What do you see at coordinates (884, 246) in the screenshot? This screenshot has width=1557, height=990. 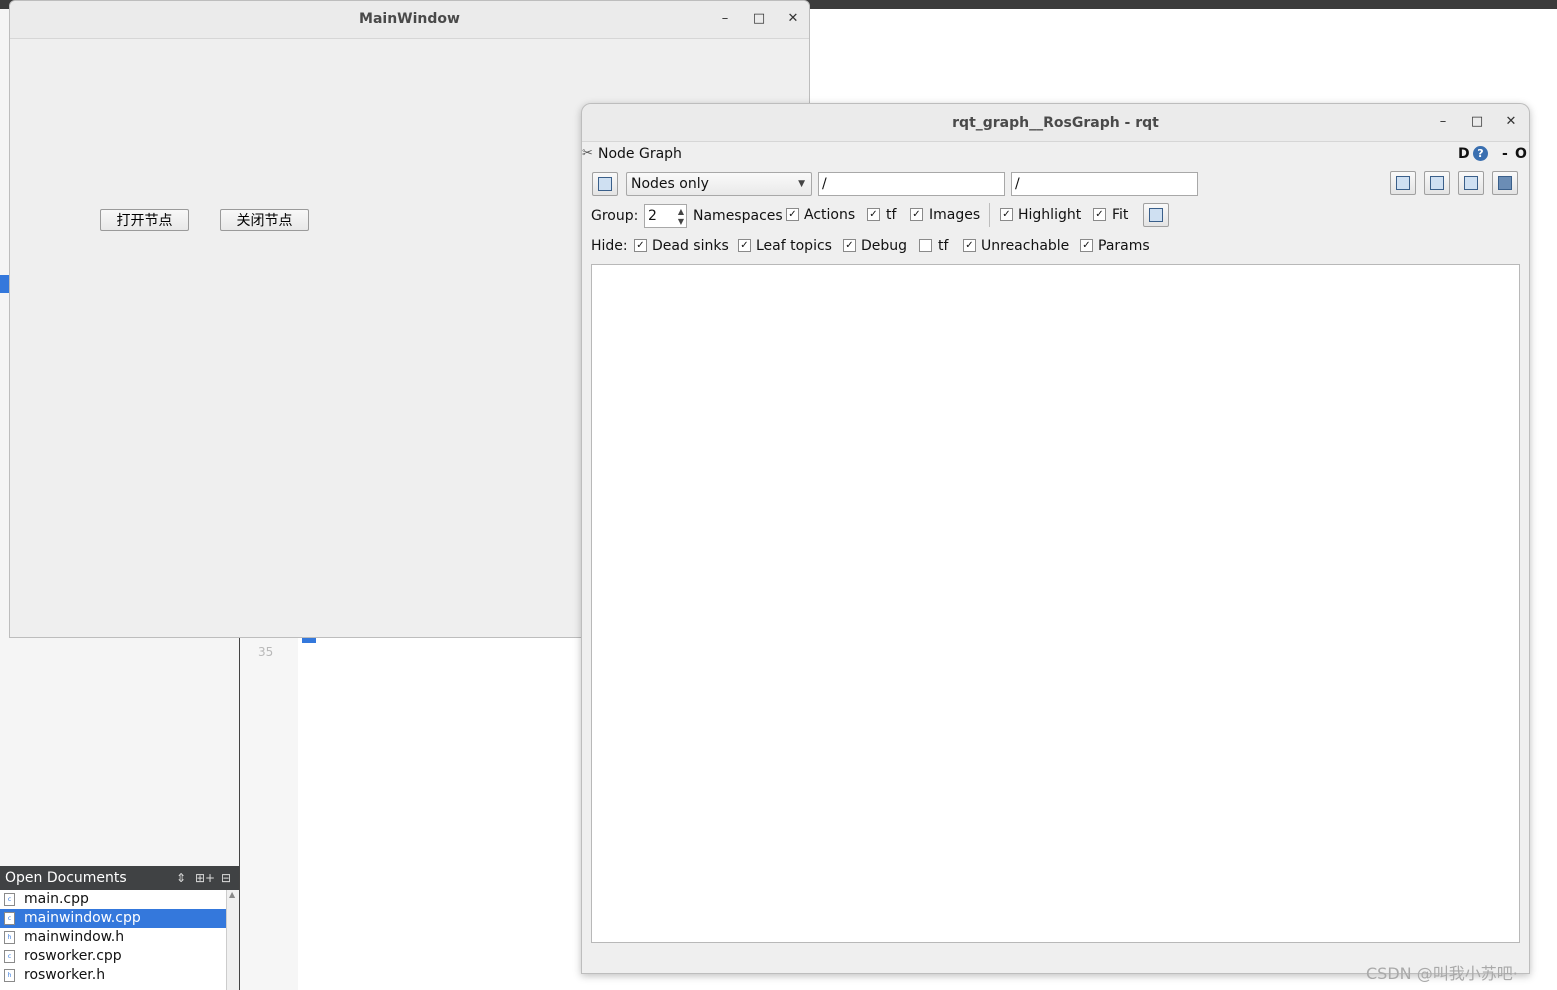 I see `debug-label: Debug` at bounding box center [884, 246].